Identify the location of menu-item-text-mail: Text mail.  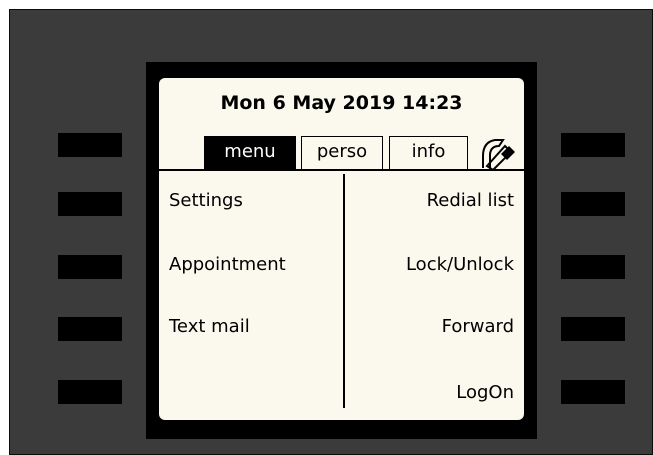
(209, 326).